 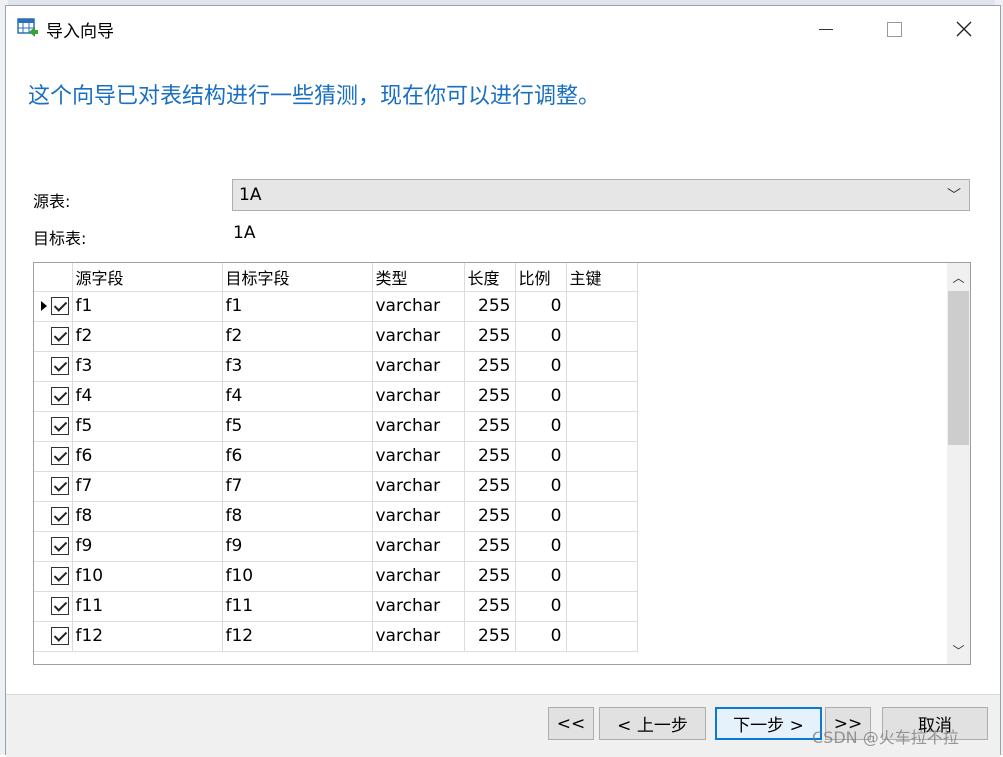 I want to click on table-row: f10 f10 varchar 255 0, so click(x=336, y=576).